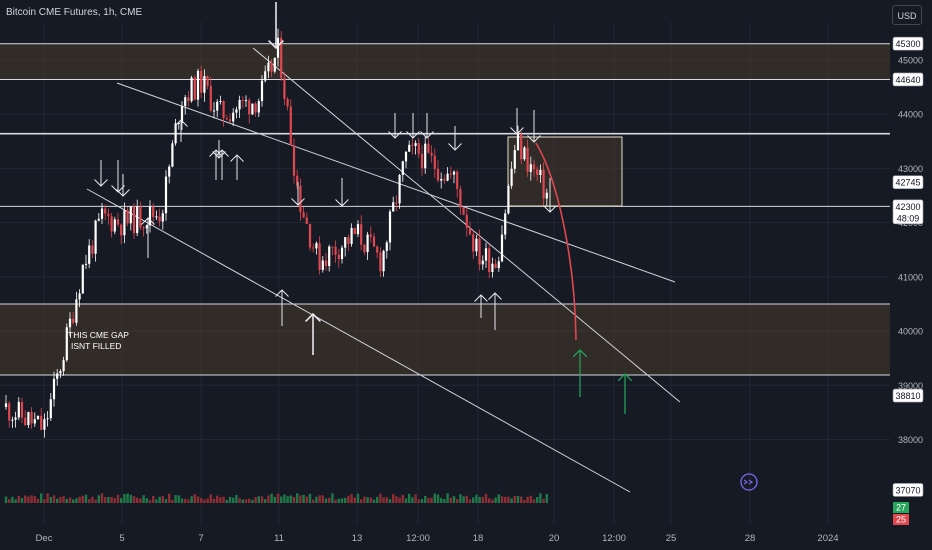 The width and height of the screenshot is (932, 550). I want to click on gap-annotation: THIS CME GAP ISNT FILLED, so click(98, 341).